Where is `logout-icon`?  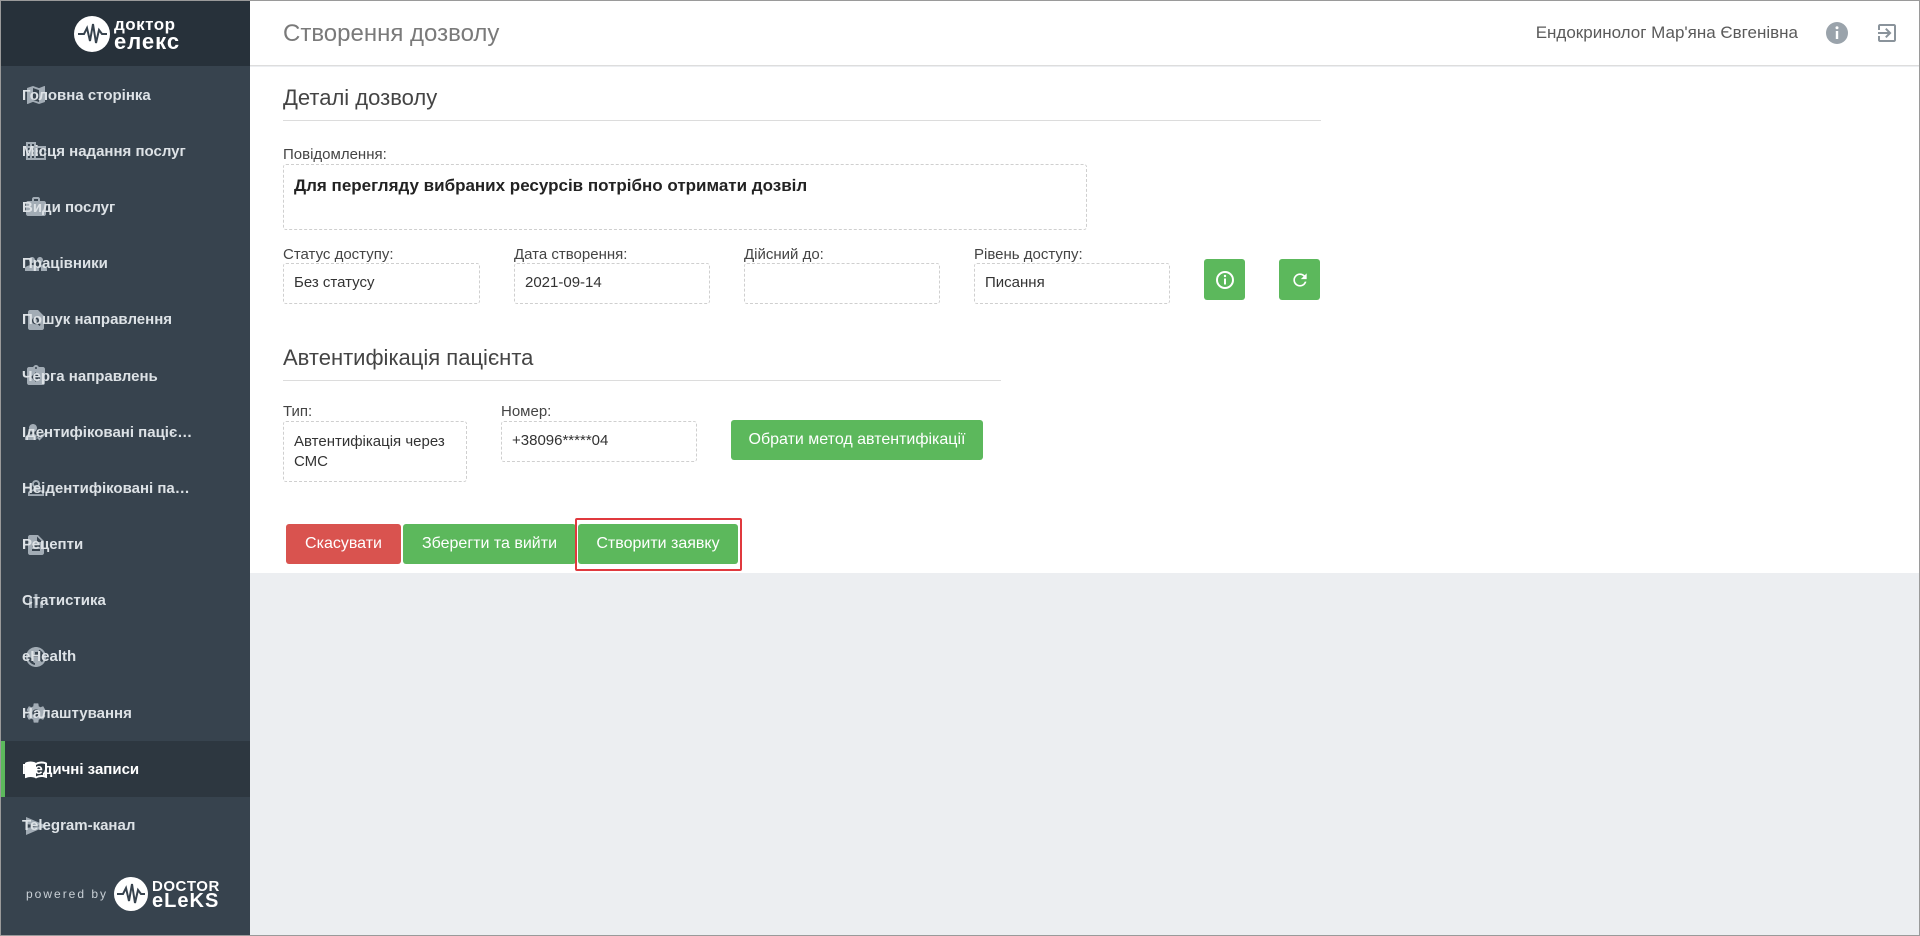 logout-icon is located at coordinates (1887, 33).